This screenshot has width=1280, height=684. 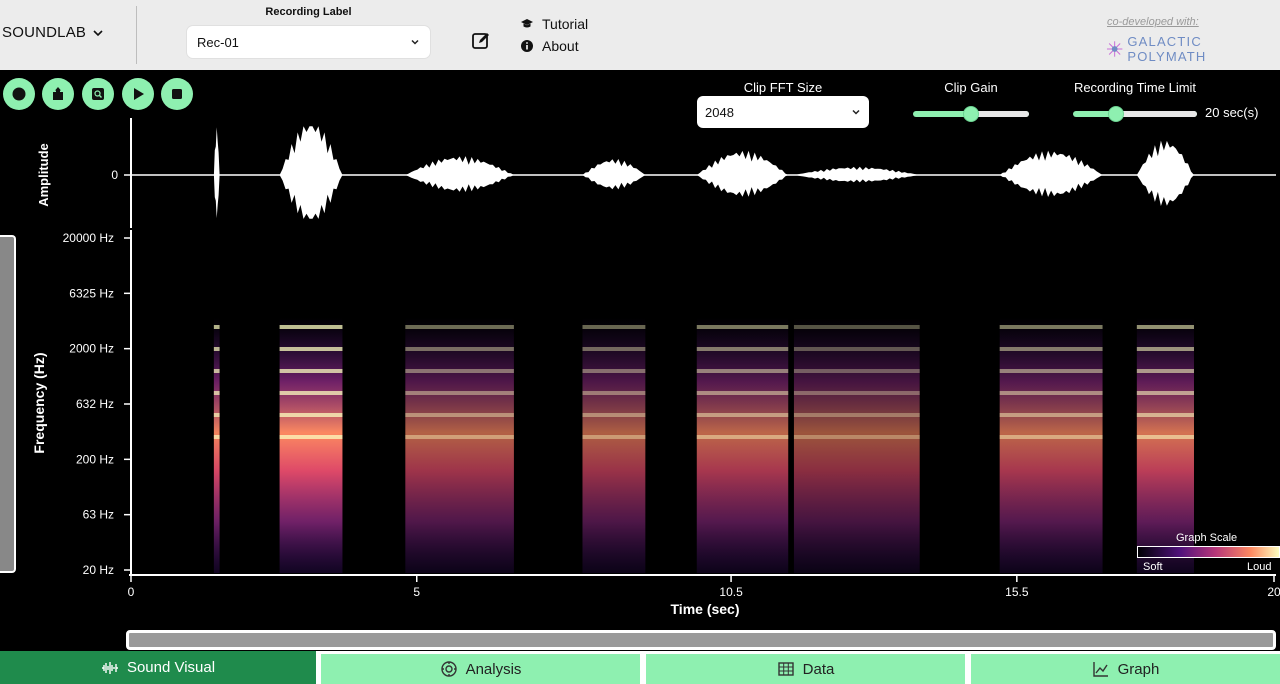 I want to click on tab-label: Sound Visual, so click(x=171, y=667).